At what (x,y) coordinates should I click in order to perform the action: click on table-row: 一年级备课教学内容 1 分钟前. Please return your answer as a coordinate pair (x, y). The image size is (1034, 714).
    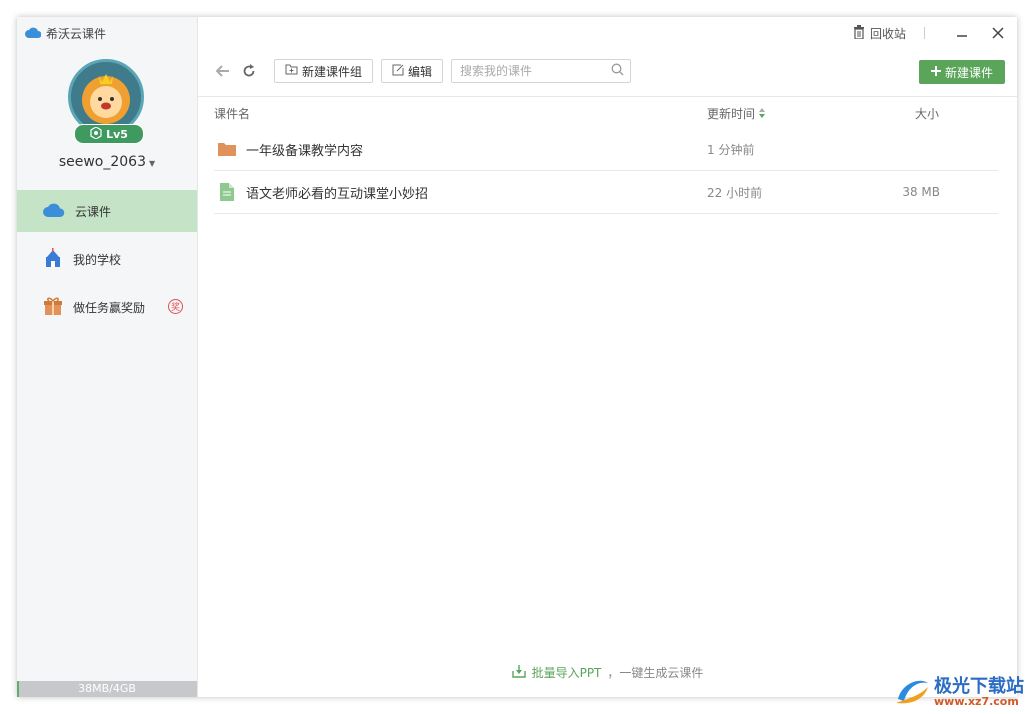
    Looking at the image, I should click on (606, 149).